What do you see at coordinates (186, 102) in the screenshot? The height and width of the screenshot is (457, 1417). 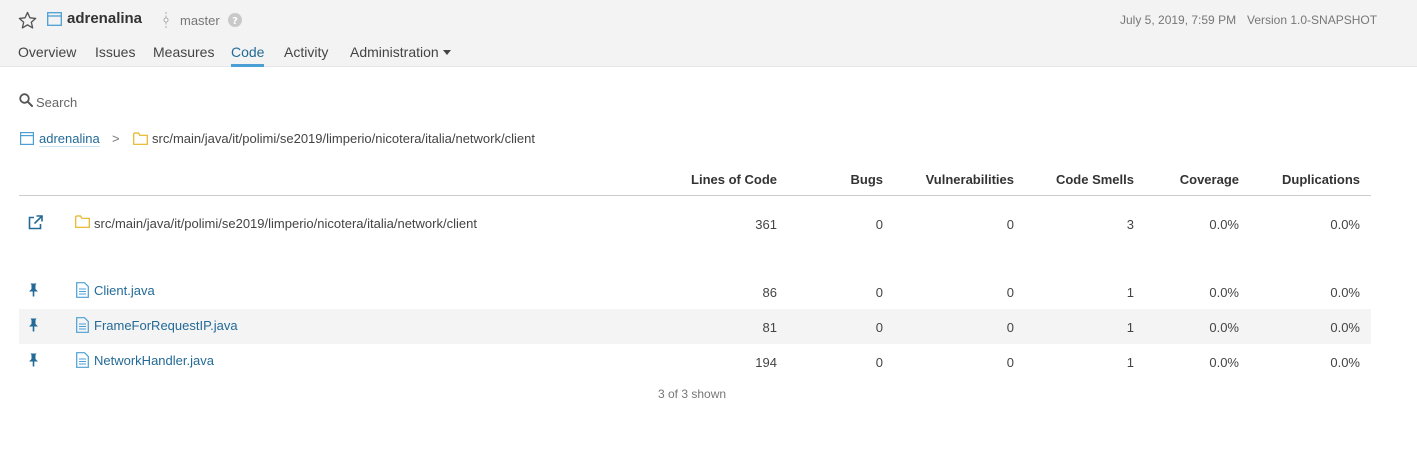 I see `search-input` at bounding box center [186, 102].